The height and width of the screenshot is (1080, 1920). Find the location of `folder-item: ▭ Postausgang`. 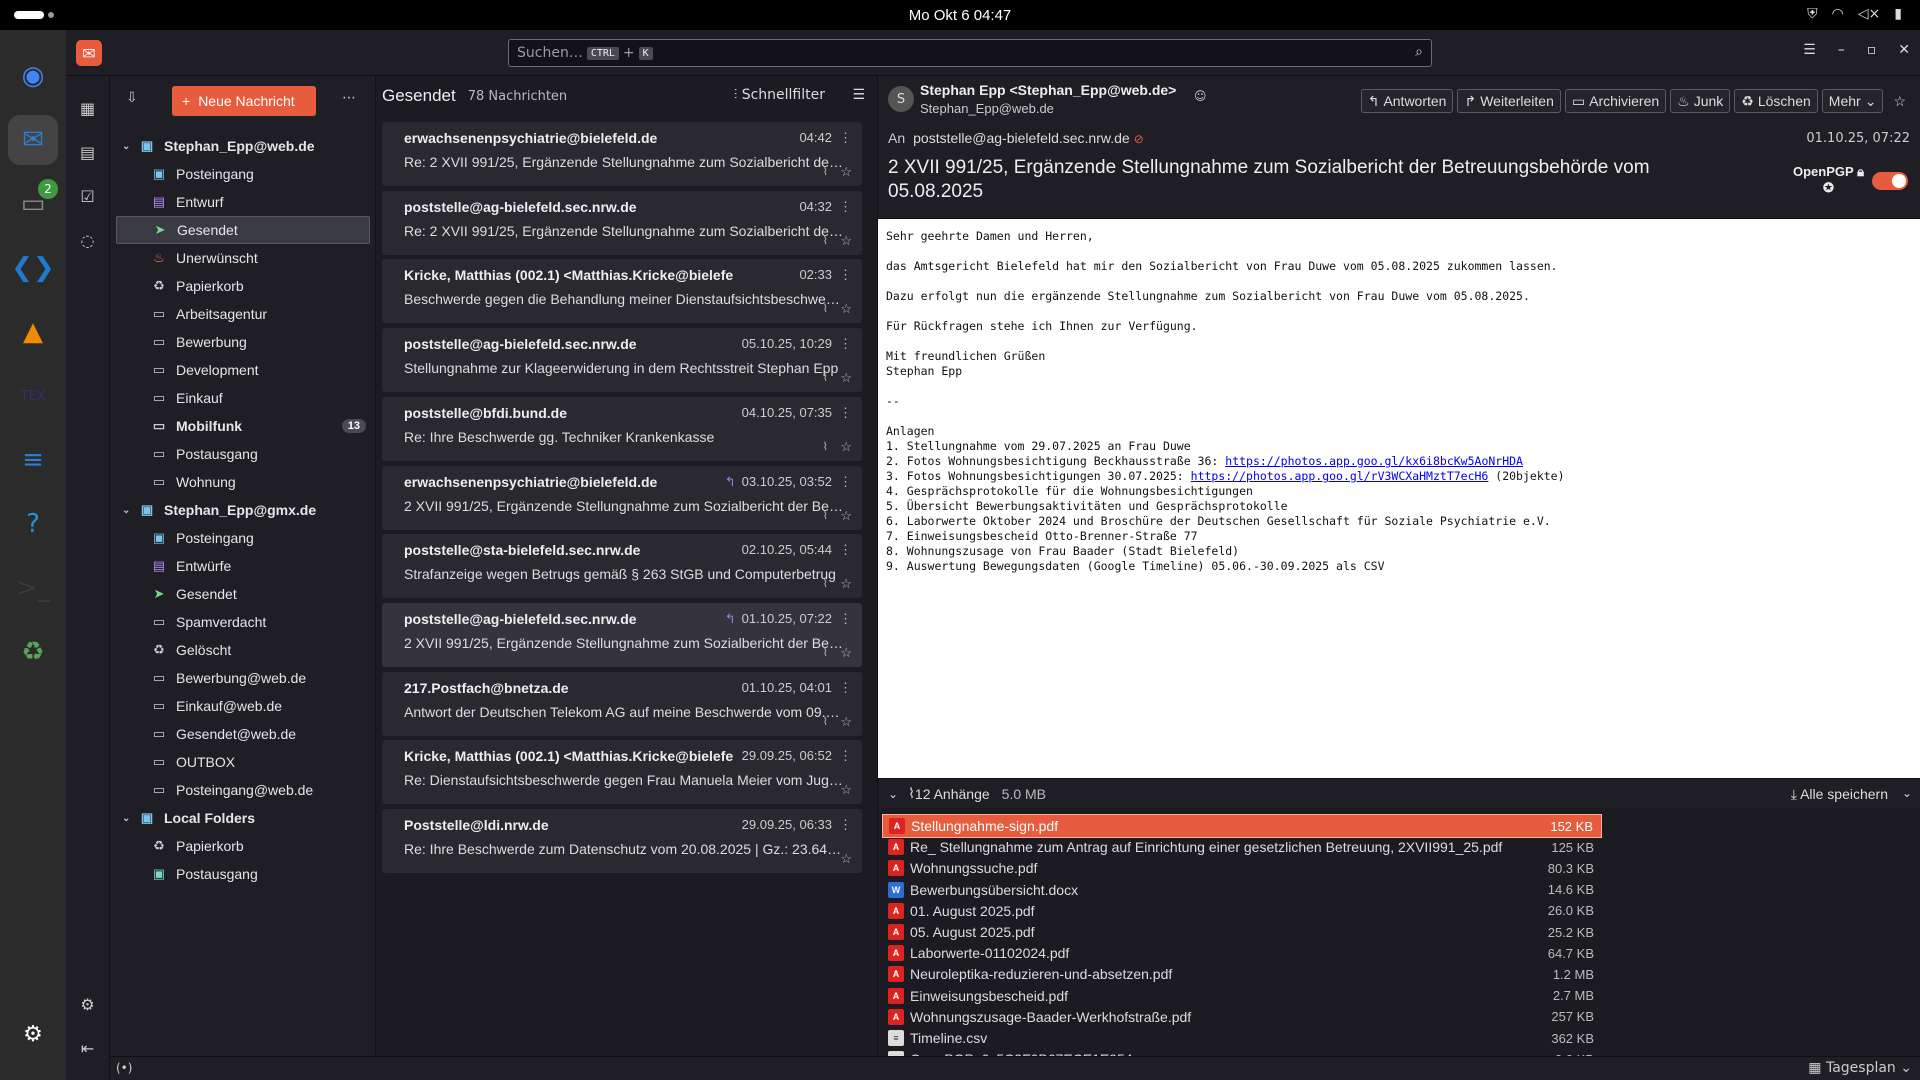

folder-item: ▭ Postausgang is located at coordinates (243, 454).